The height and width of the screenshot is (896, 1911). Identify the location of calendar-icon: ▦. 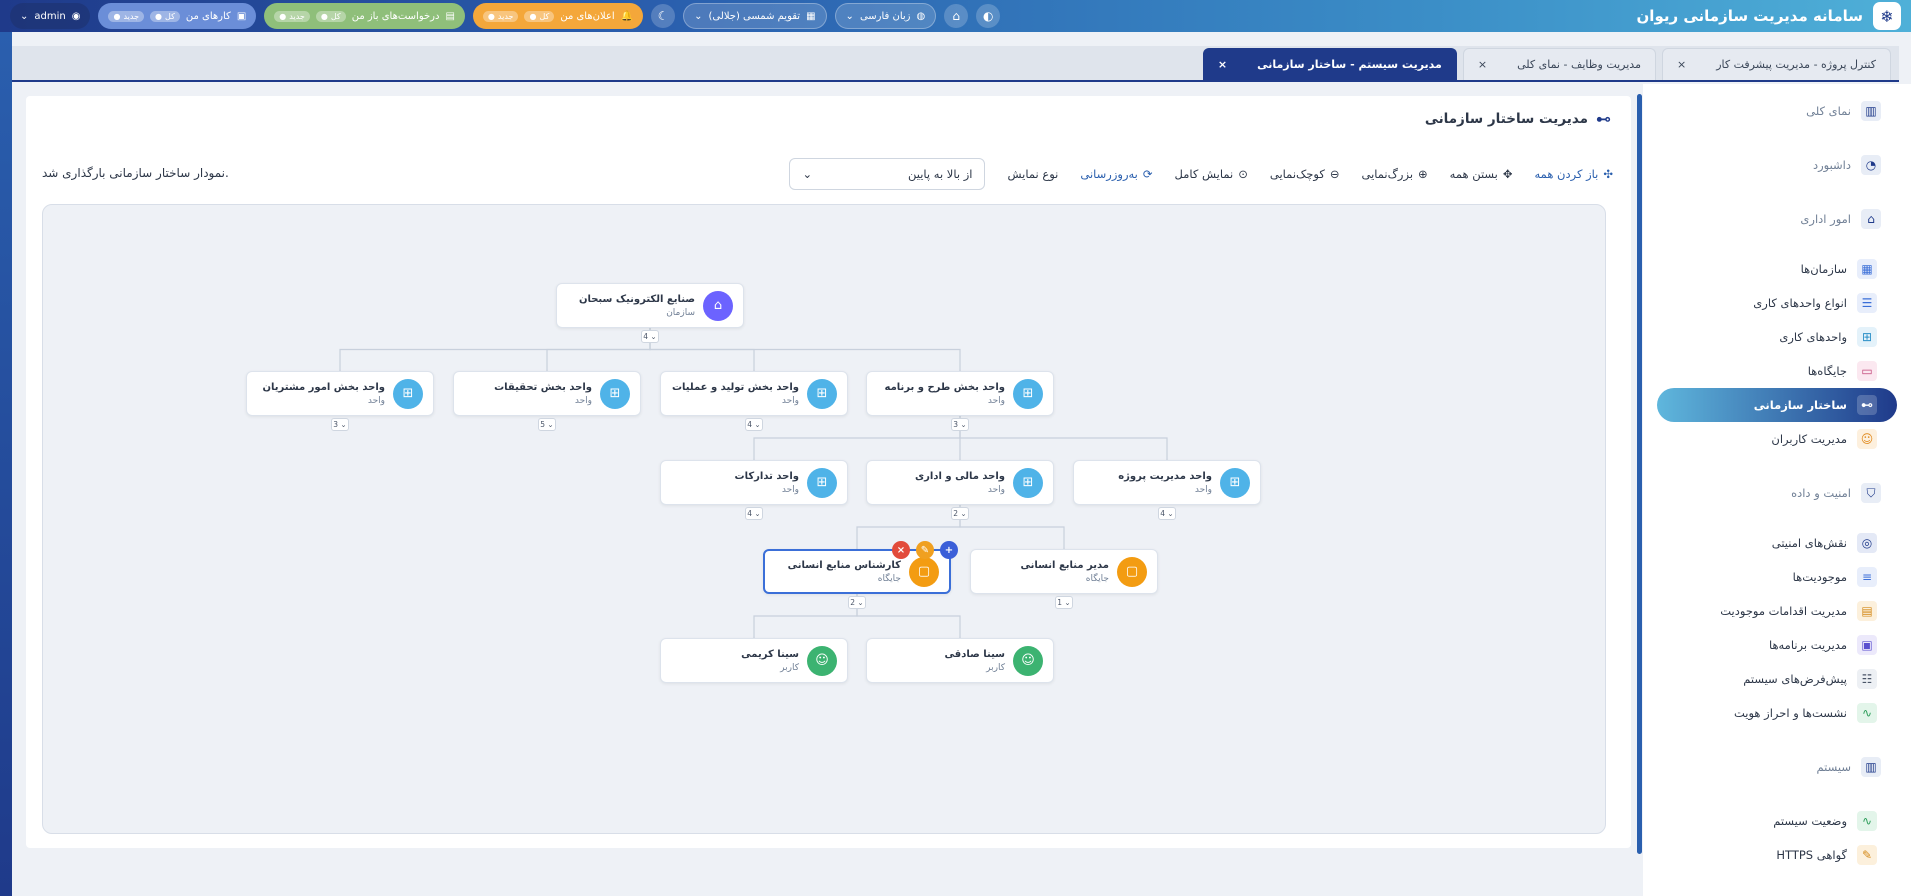
(811, 16).